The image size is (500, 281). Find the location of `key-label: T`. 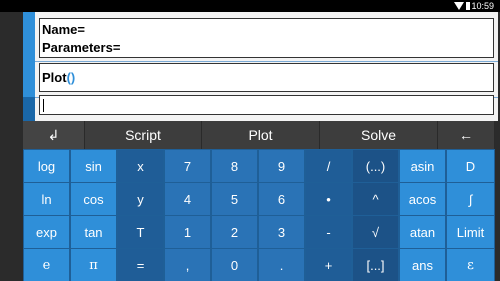

key-label: T is located at coordinates (140, 232).